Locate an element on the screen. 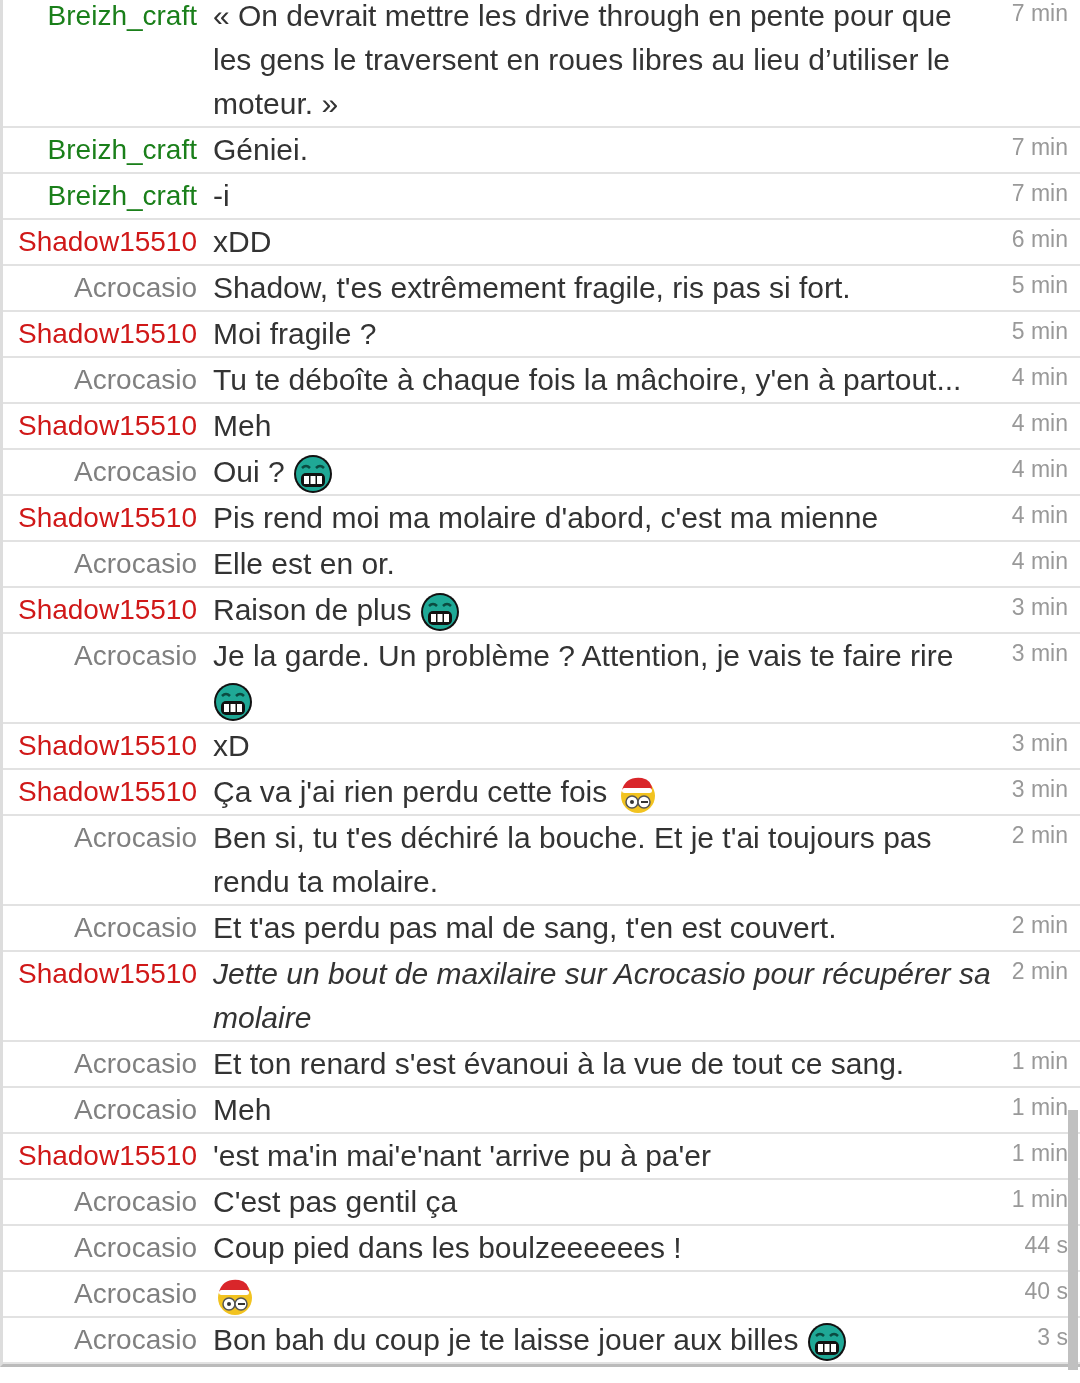 This screenshot has width=1080, height=1383. message-text: Coup pied dans les boulzeeeeees ! is located at coordinates (447, 1248).